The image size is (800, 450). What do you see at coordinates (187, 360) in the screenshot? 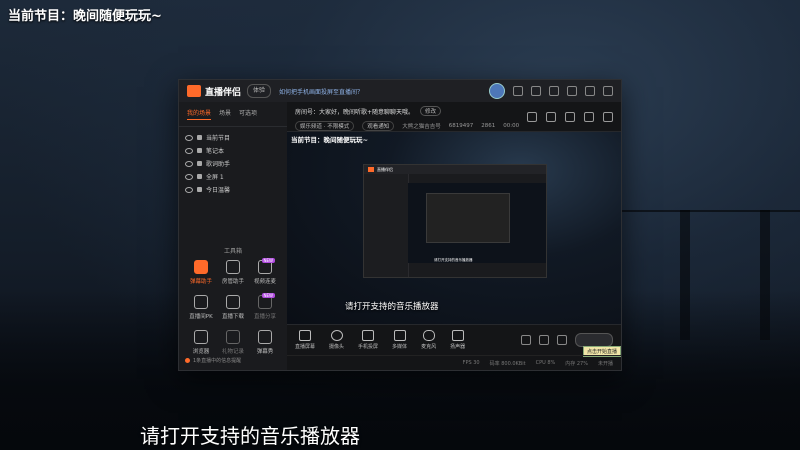
I see `alert-dot-icon` at bounding box center [187, 360].